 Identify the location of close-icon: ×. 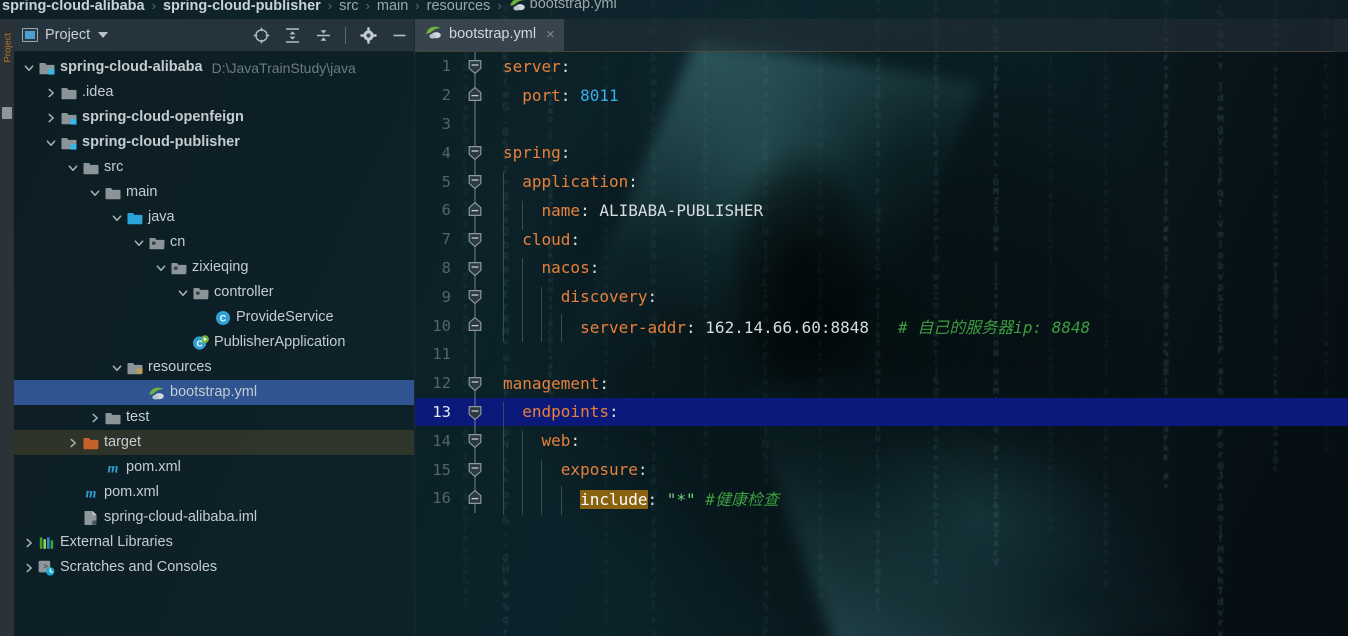
(550, 34).